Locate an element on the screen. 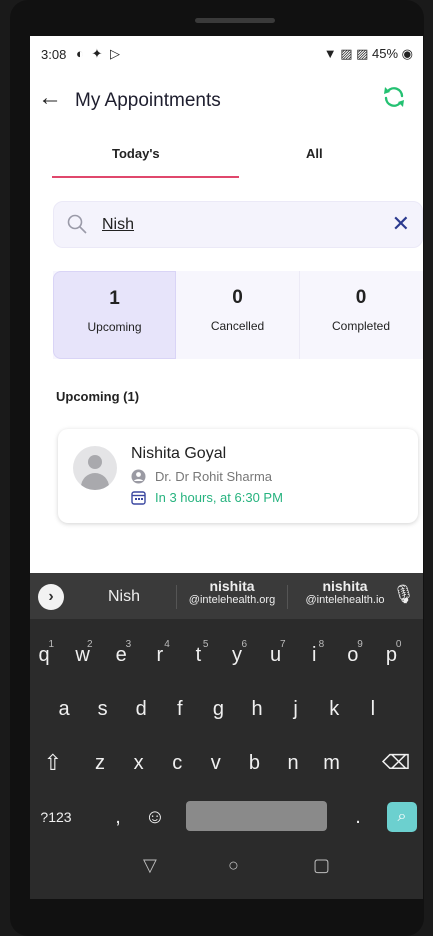  upcoming-count: 1 is located at coordinates (114, 298).